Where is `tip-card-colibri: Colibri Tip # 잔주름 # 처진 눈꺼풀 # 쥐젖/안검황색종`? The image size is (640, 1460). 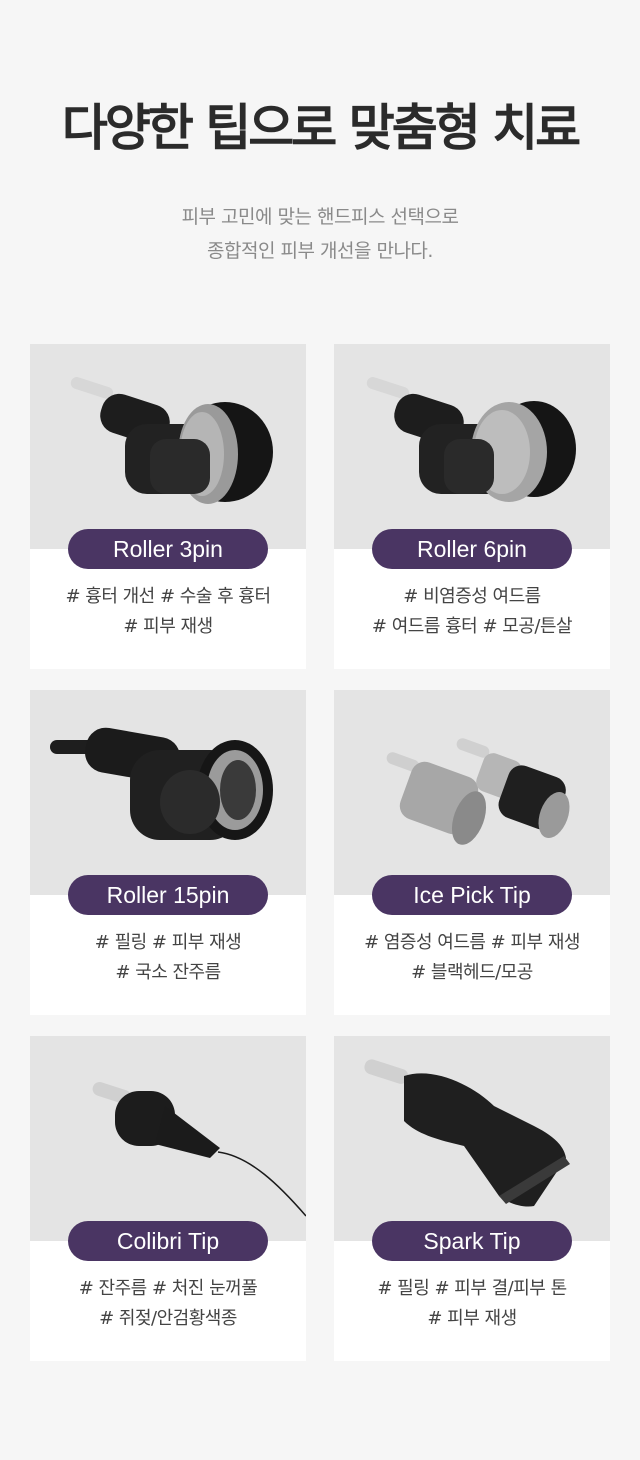 tip-card-colibri: Colibri Tip # 잔주름 # 처진 눈꺼풀 # 쥐젖/안검황색종 is located at coordinates (168, 1198).